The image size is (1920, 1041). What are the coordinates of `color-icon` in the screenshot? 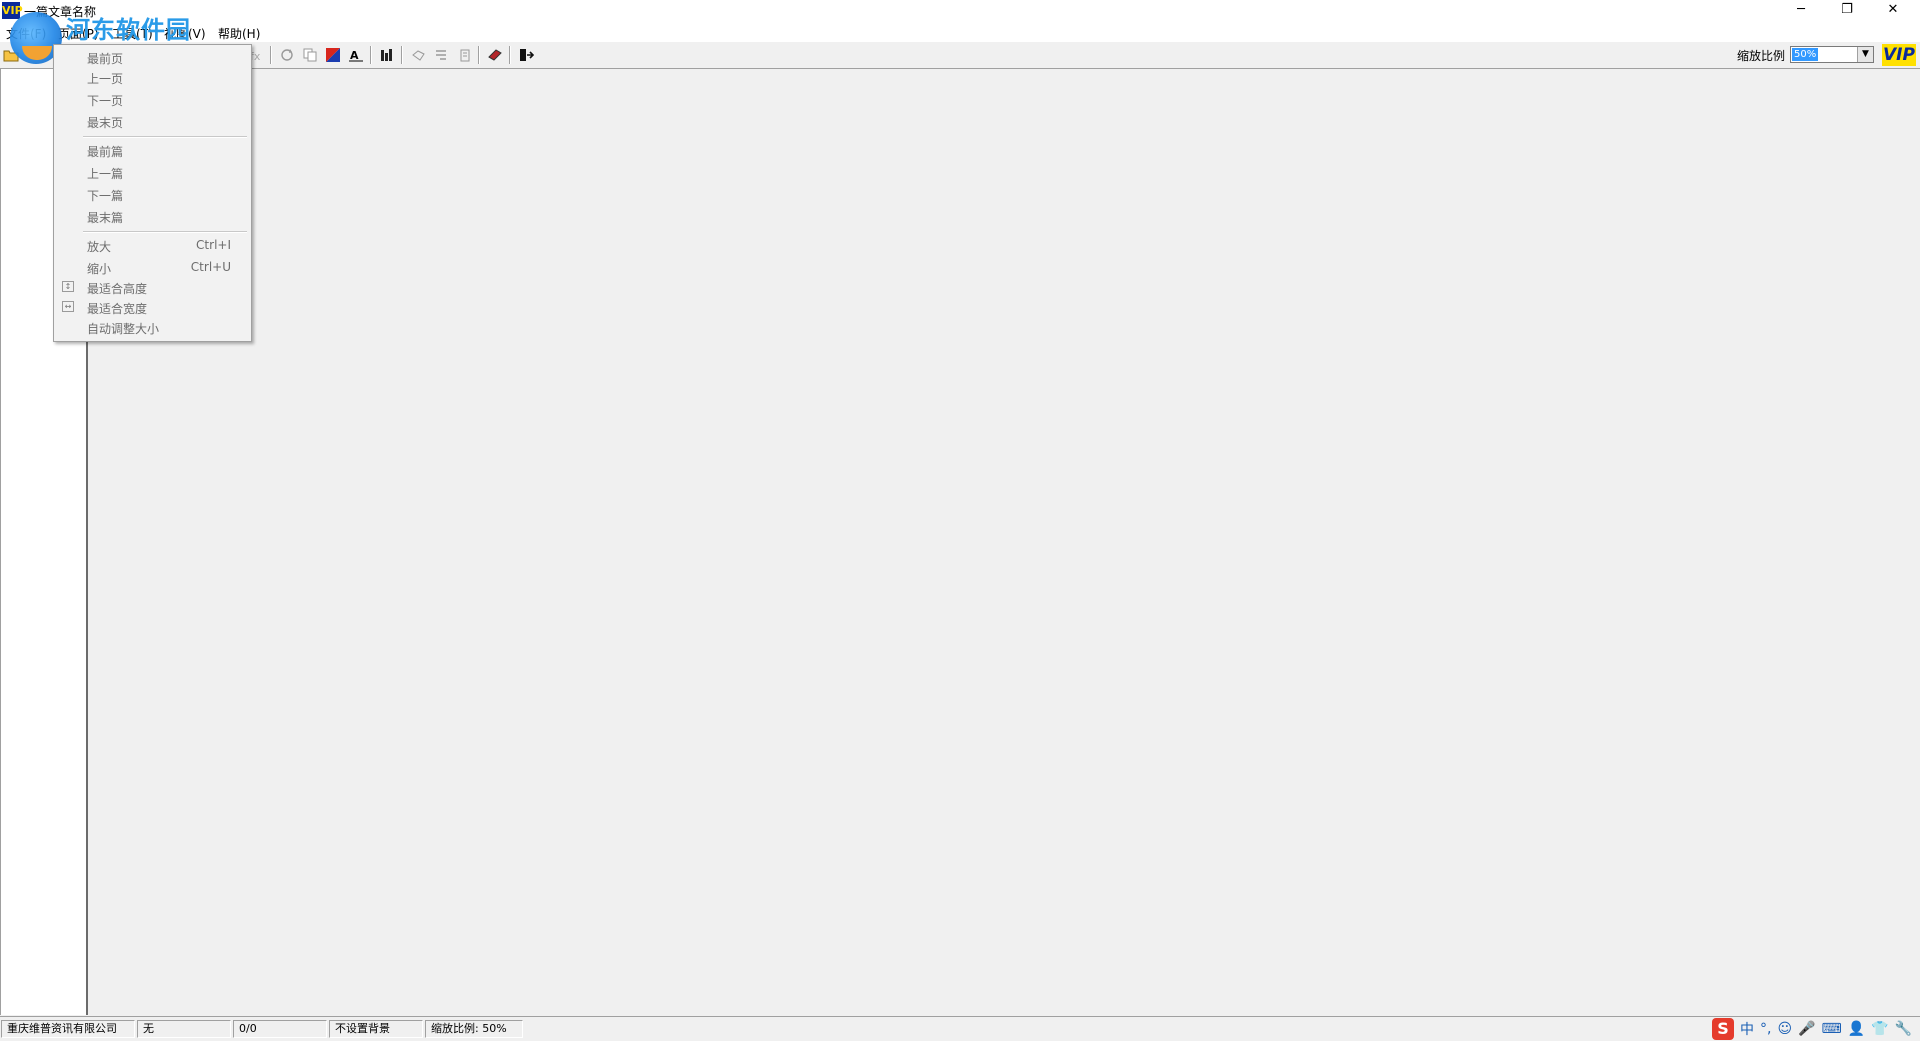 It's located at (333, 55).